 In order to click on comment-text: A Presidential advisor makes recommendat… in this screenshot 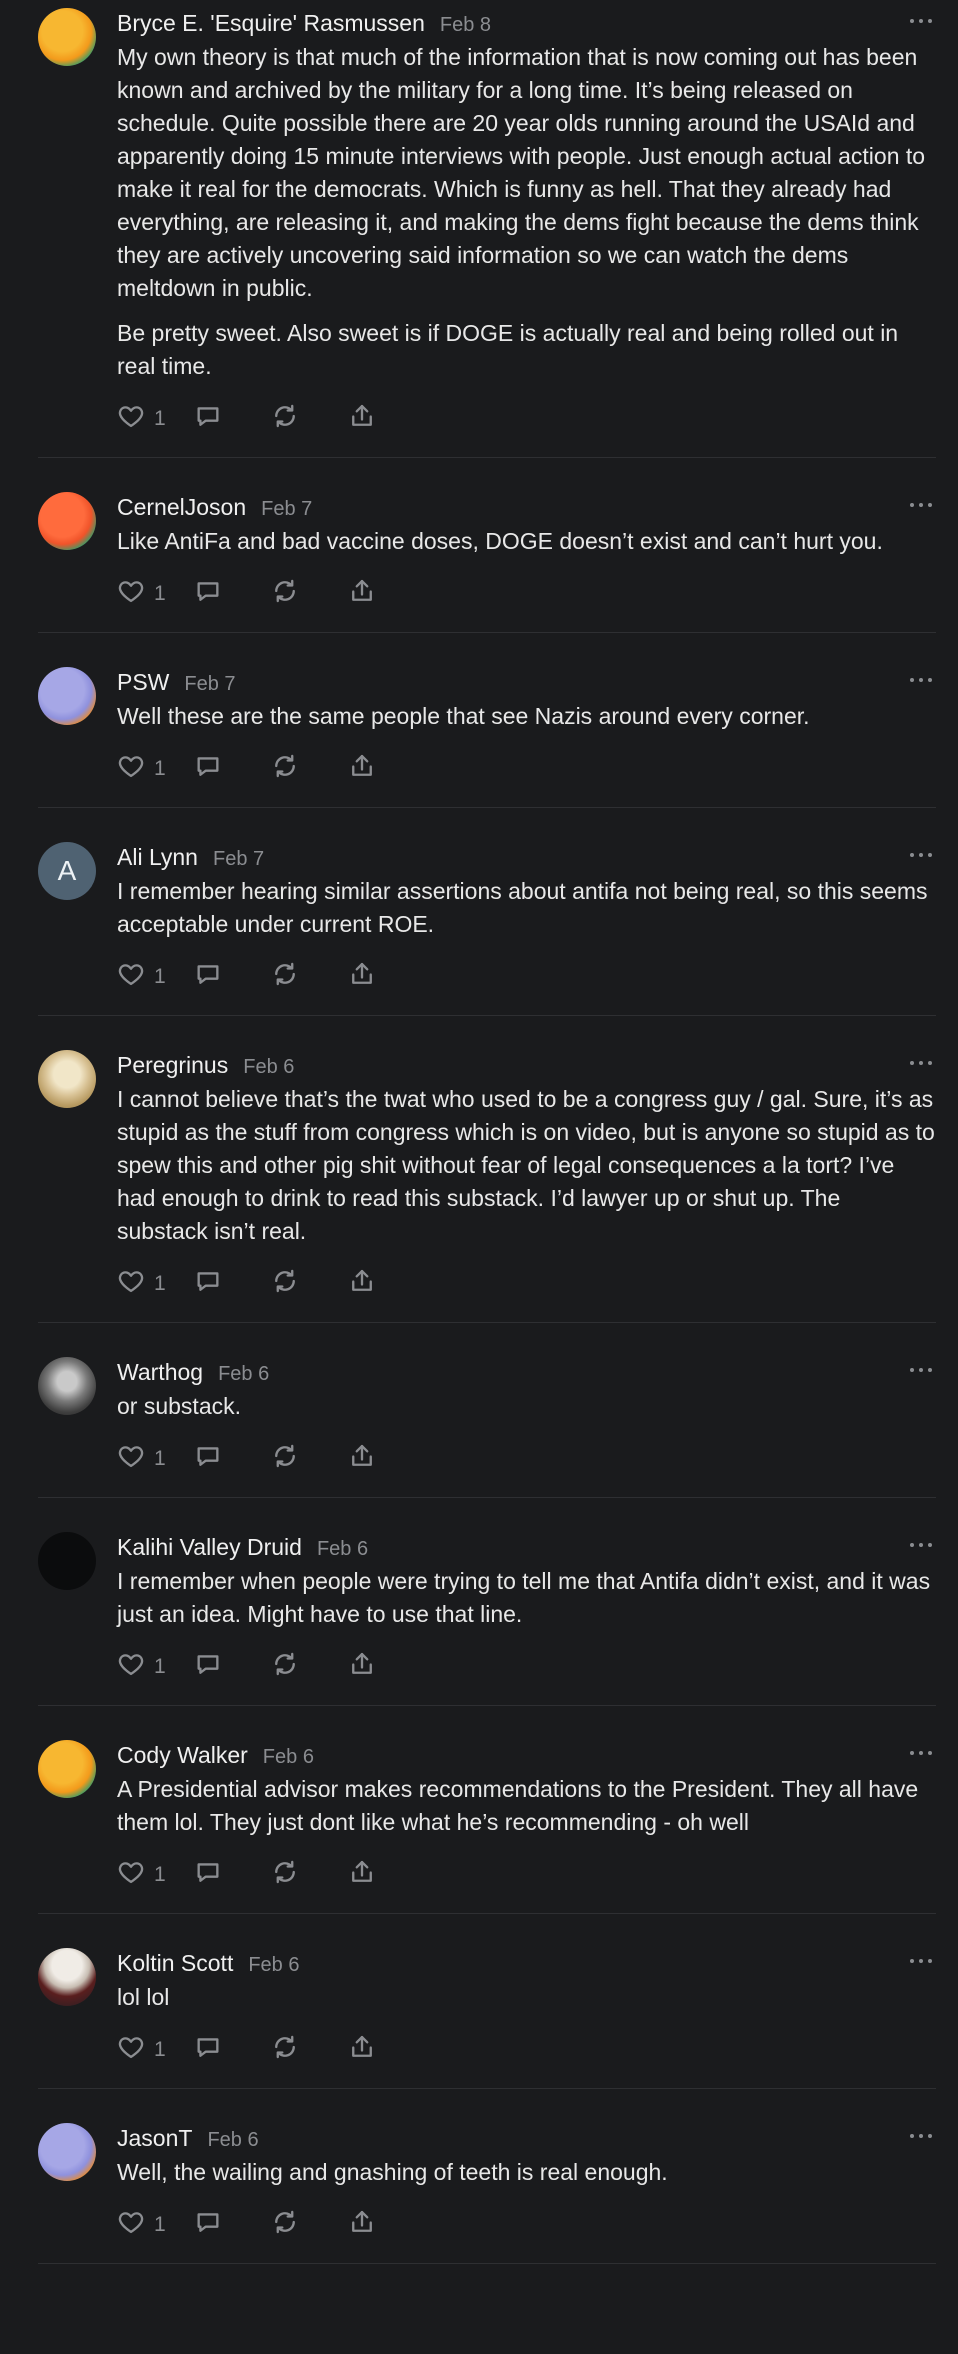, I will do `click(527, 1806)`.